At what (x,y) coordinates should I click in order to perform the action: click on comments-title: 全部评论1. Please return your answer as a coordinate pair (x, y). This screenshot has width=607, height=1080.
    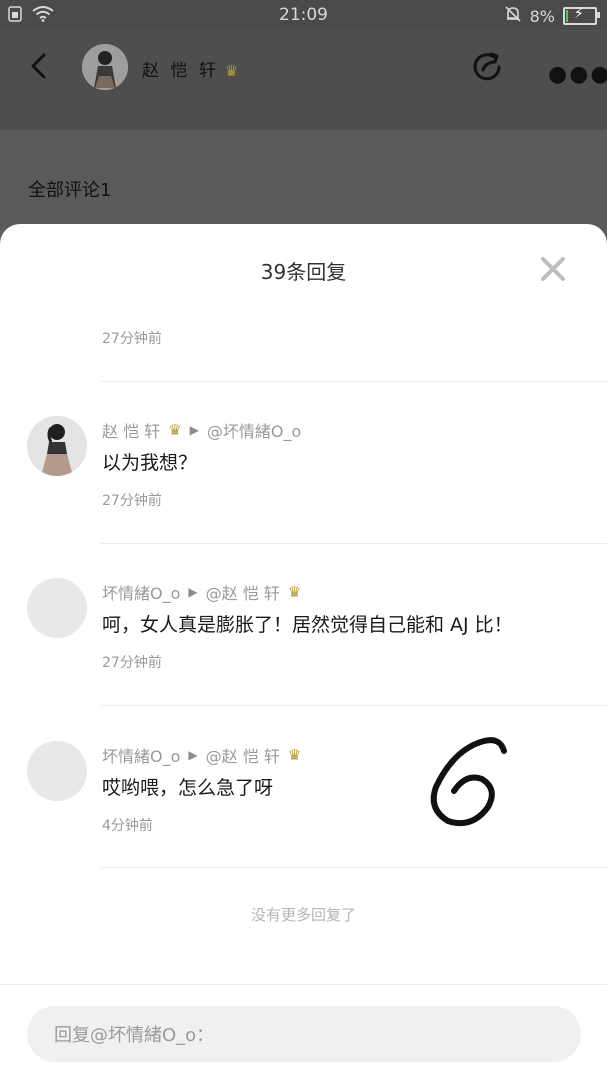
    Looking at the image, I should click on (70, 190).